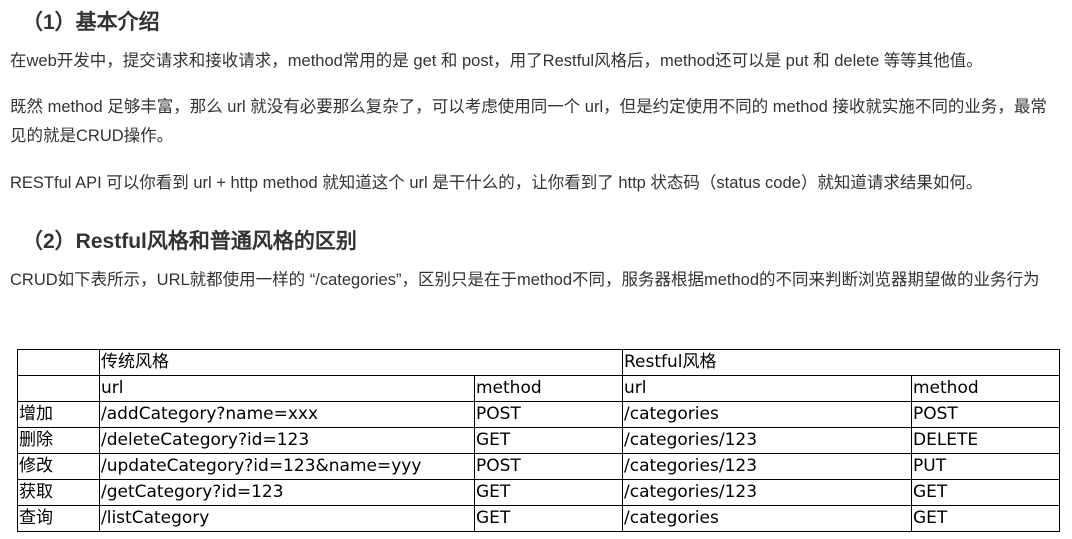 This screenshot has width=1072, height=539. I want to click on table-subheader-row: url method url method, so click(538, 388).